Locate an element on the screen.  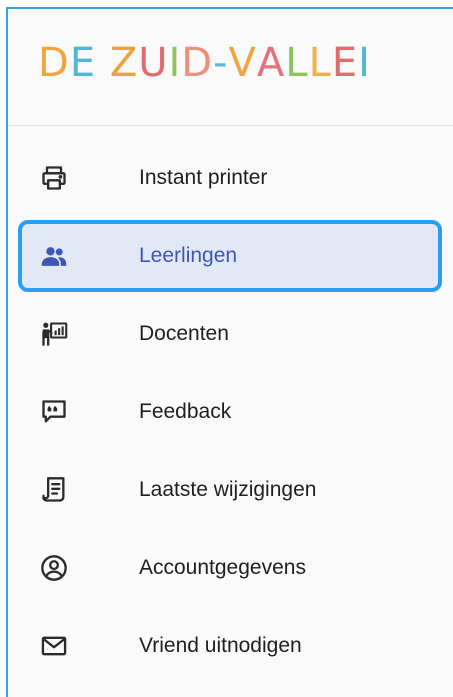
menu-item-feedback: Feedback is located at coordinates (230, 412).